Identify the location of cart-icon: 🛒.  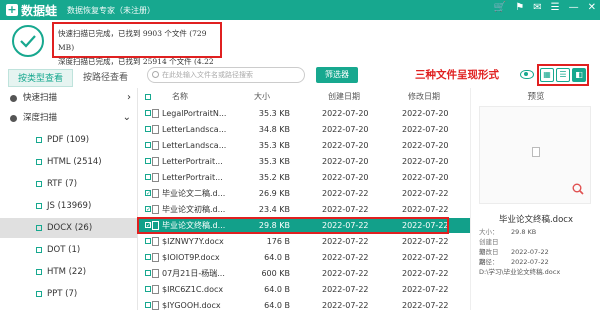
(500, 7).